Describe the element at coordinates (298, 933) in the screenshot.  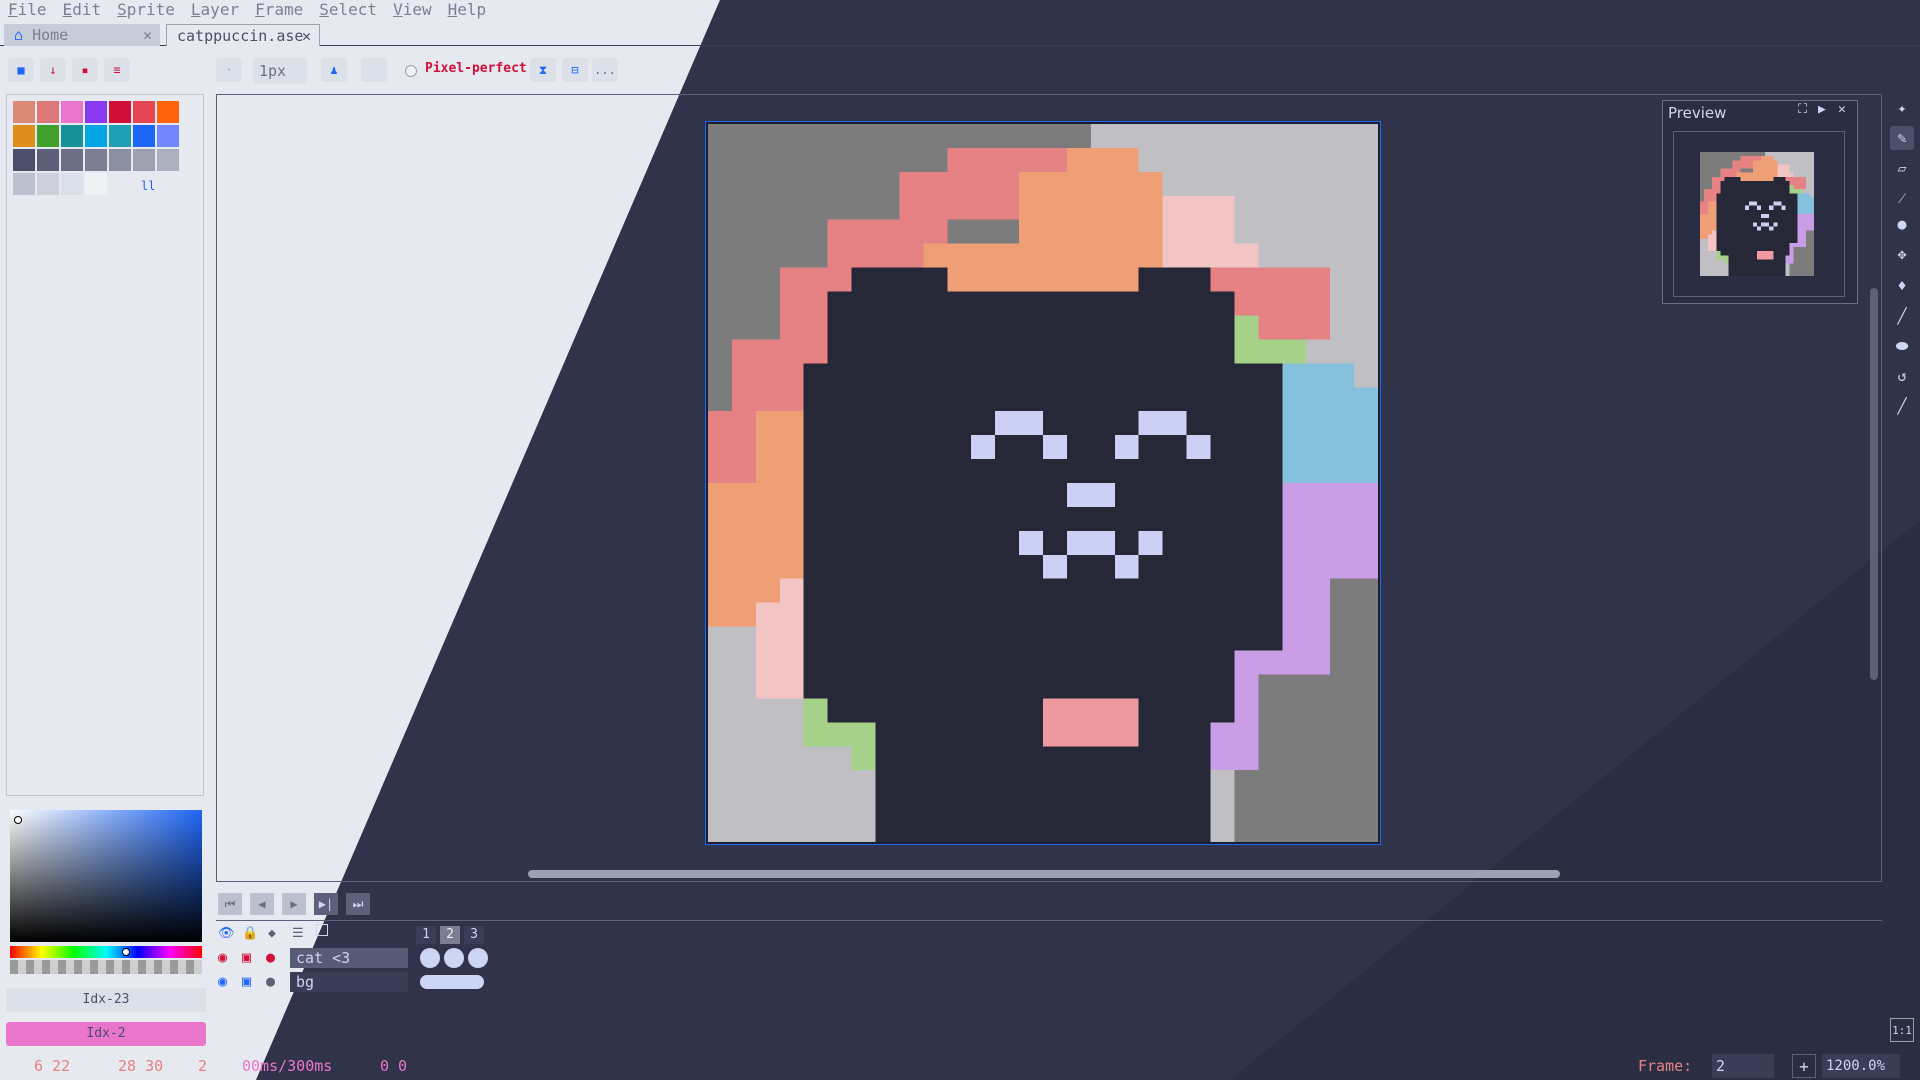
I see `layers-icon: ☰` at that location.